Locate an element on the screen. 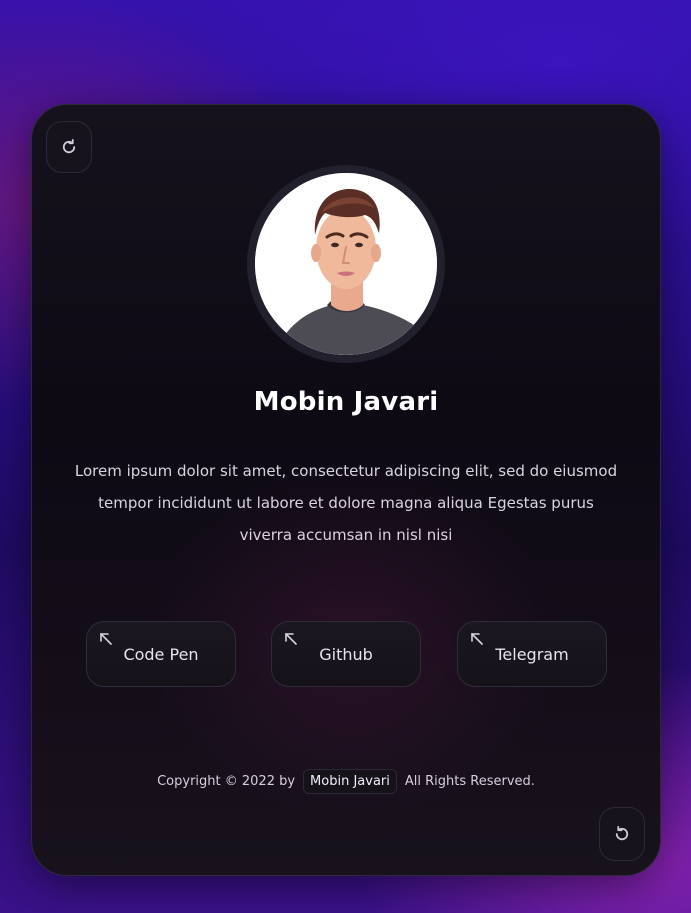 The width and height of the screenshot is (691, 913). footer-author-link: Mobin Javari is located at coordinates (350, 781).